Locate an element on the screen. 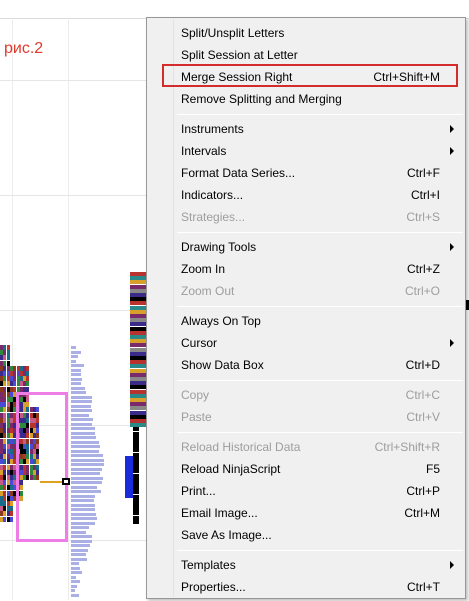 This screenshot has width=469, height=601. menu-item-email-image: Email Image... Ctrl+M is located at coordinates (306, 513).